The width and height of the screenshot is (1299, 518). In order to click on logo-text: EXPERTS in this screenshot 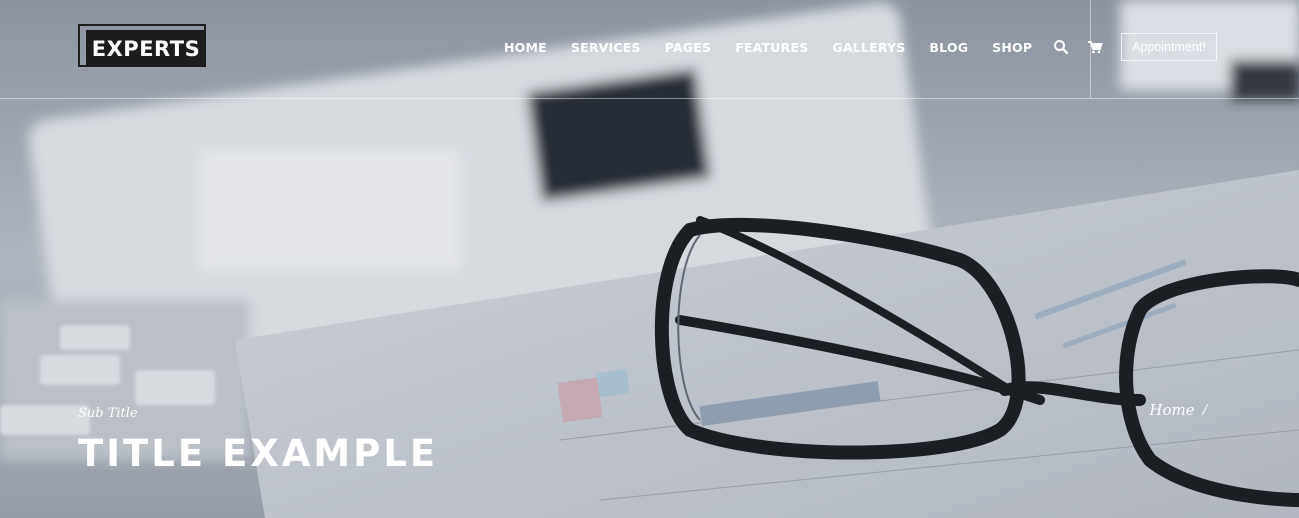, I will do `click(146, 48)`.